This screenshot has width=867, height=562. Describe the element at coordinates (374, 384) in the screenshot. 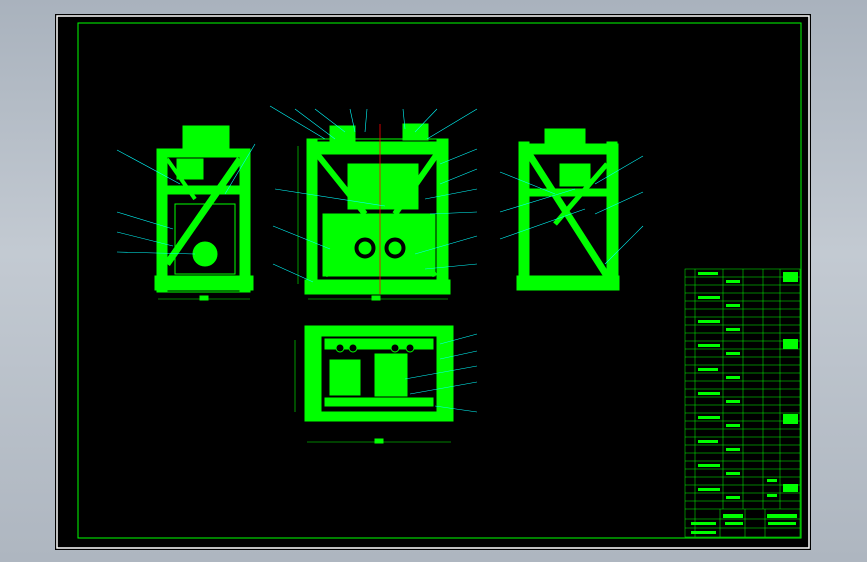

I see `top-view` at that location.